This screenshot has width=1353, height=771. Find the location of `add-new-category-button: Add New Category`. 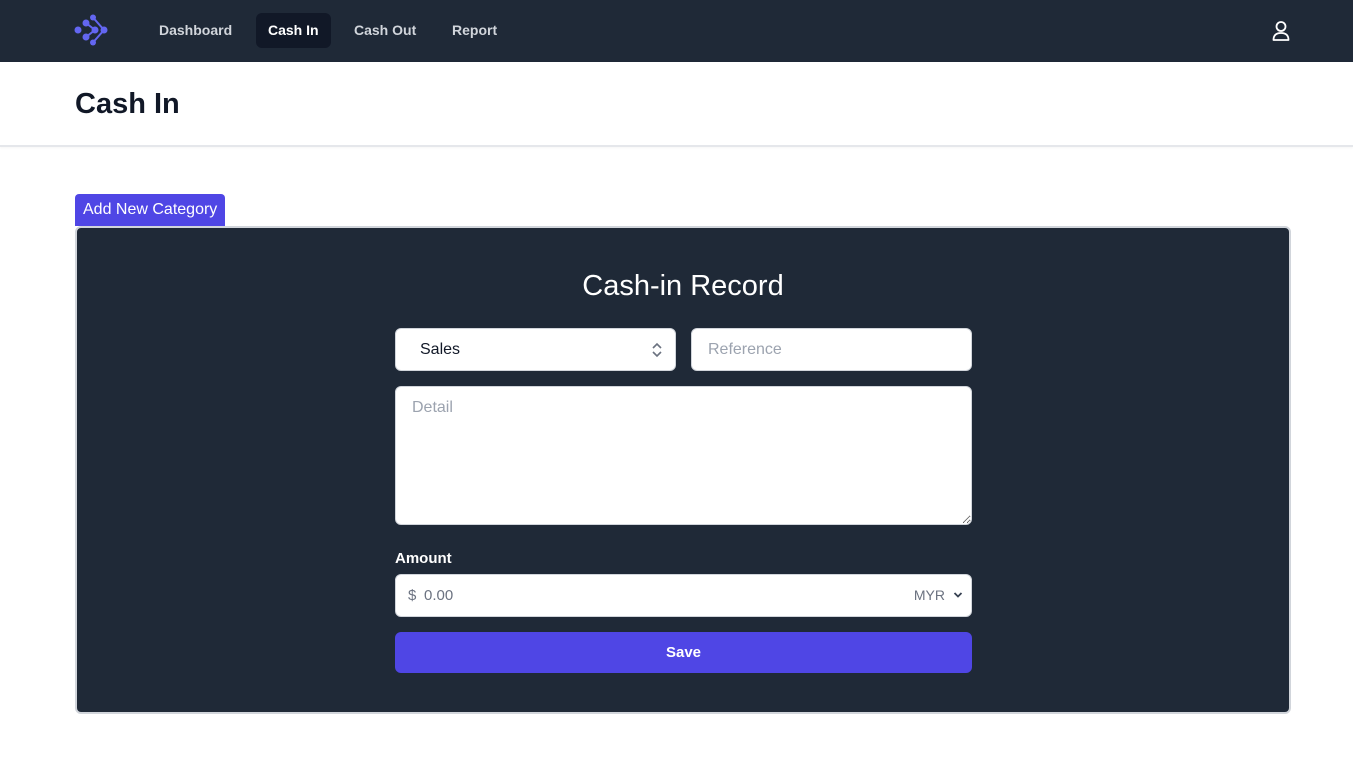

add-new-category-button: Add New Category is located at coordinates (150, 210).